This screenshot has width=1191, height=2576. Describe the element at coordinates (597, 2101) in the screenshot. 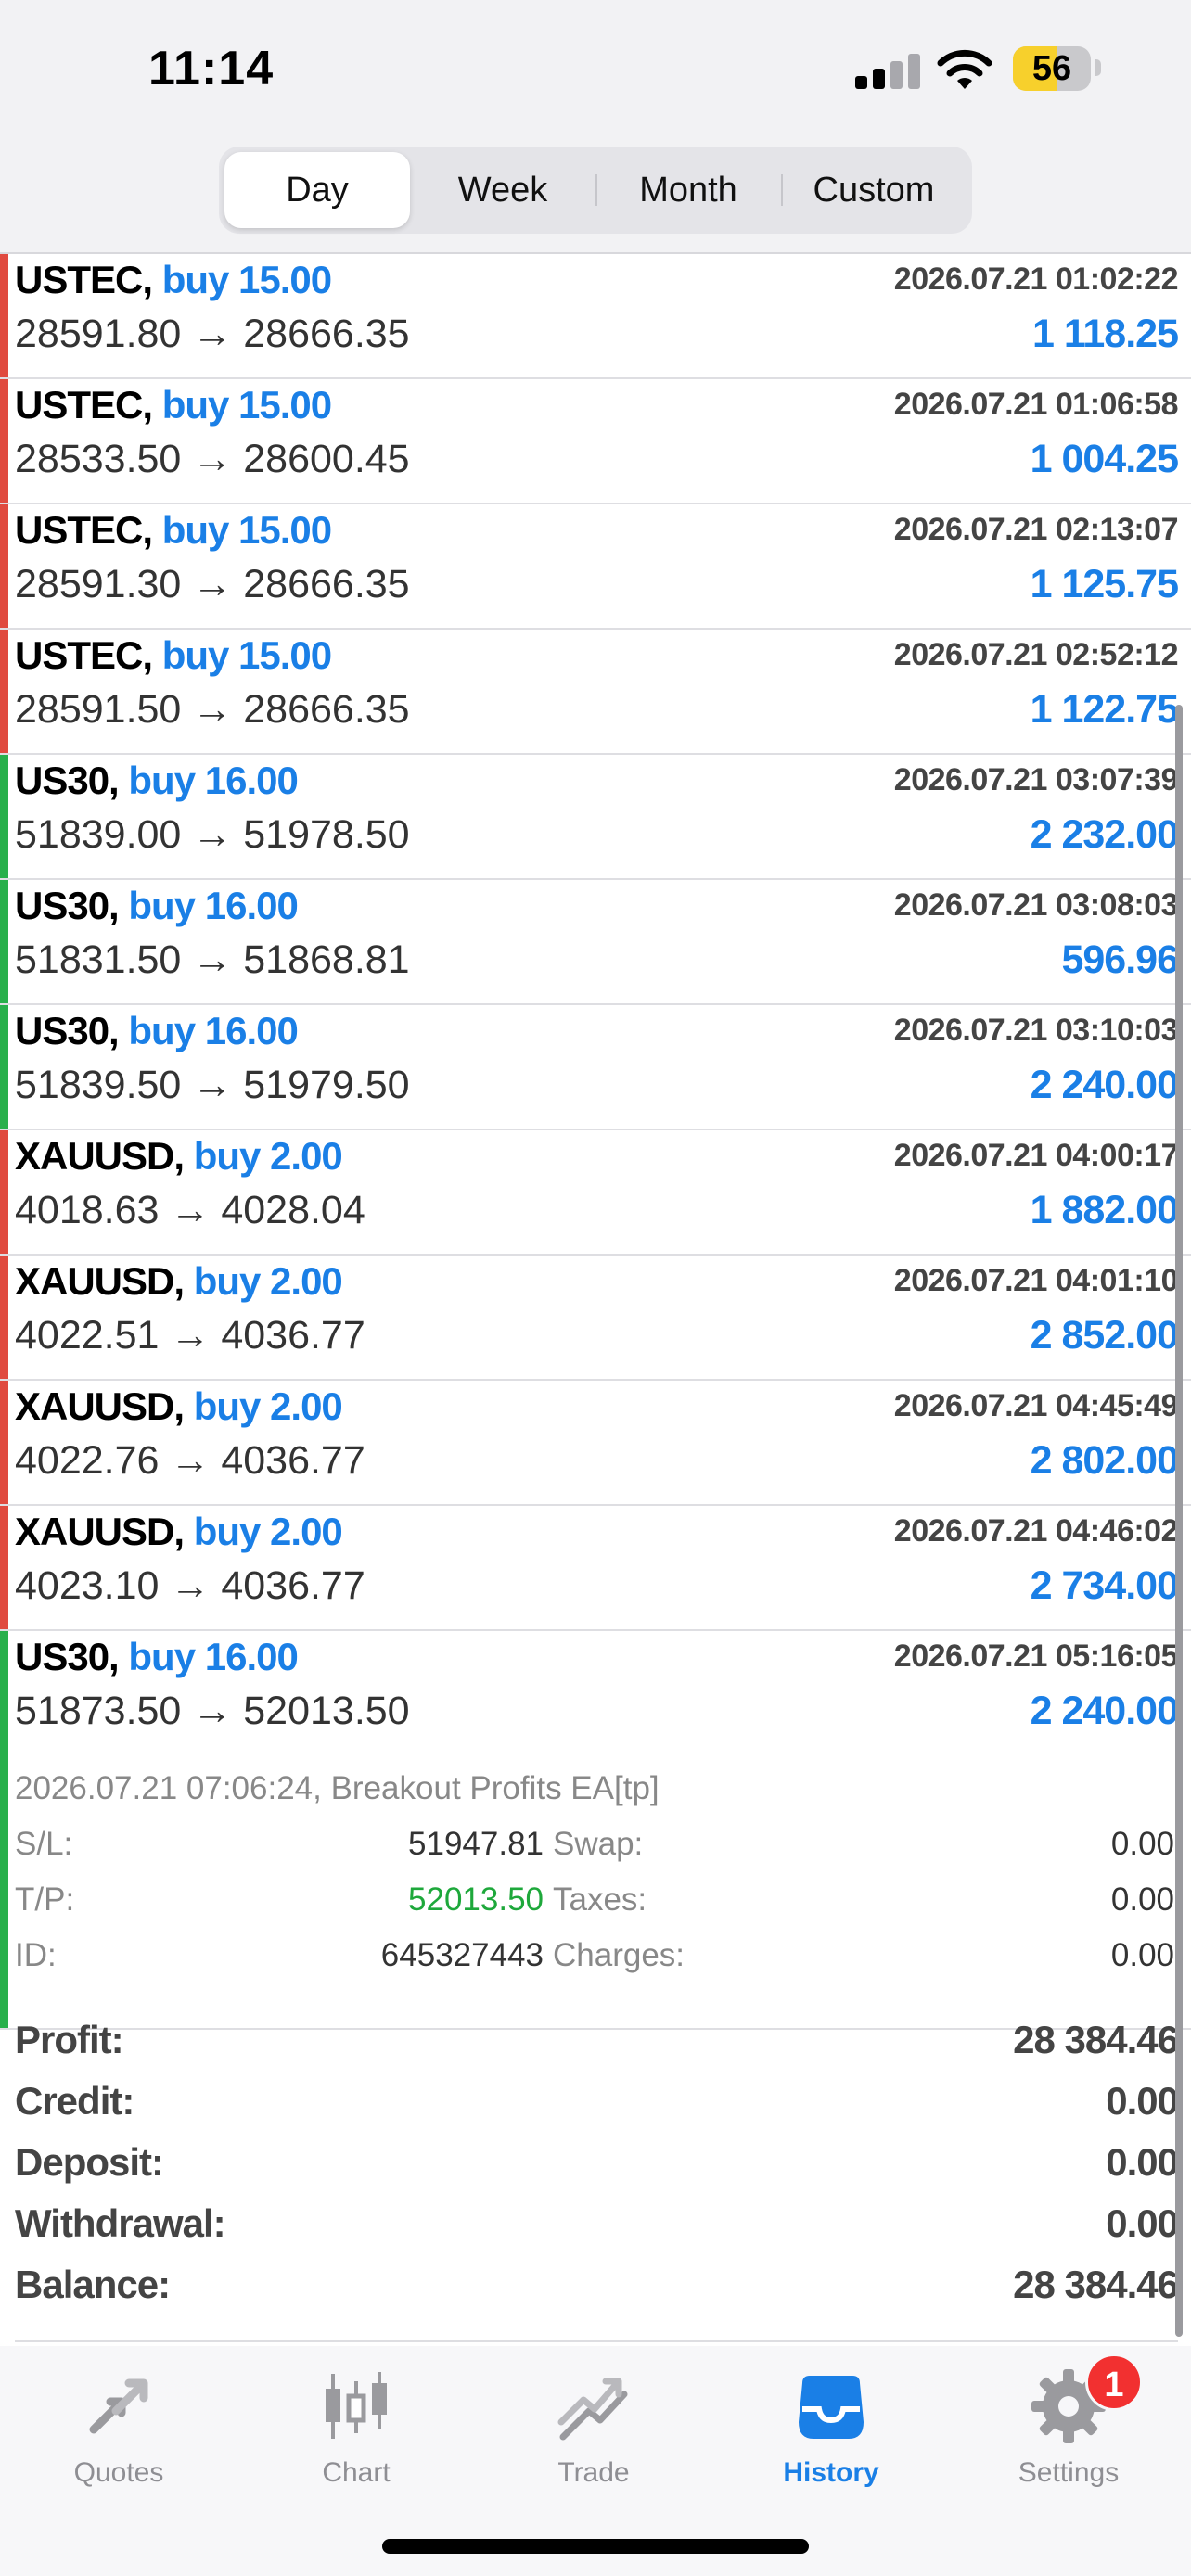

I see `summary-credit: Credit: 0.00` at that location.